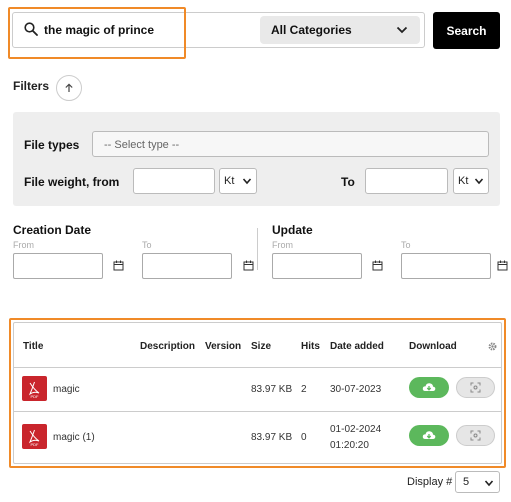 This screenshot has height=502, width=511. Describe the element at coordinates (142, 145) in the screenshot. I see `file-types-placeholder: -- Select type --` at that location.